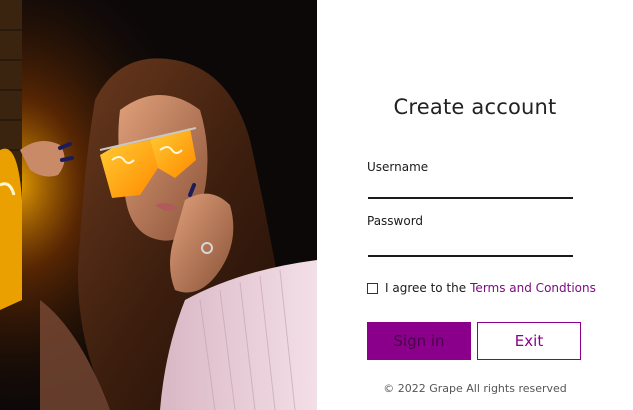 The image size is (633, 410). Describe the element at coordinates (529, 341) in the screenshot. I see `exit-button: Exit` at that location.